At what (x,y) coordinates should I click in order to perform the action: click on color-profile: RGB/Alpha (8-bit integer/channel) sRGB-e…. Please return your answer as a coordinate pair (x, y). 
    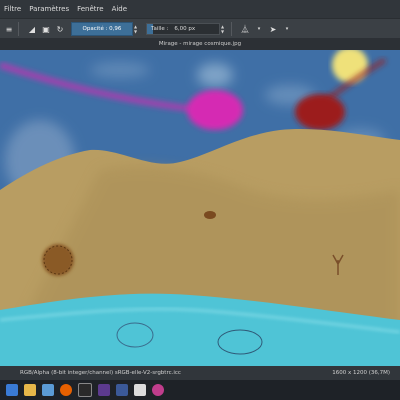
    Looking at the image, I should click on (100, 373).